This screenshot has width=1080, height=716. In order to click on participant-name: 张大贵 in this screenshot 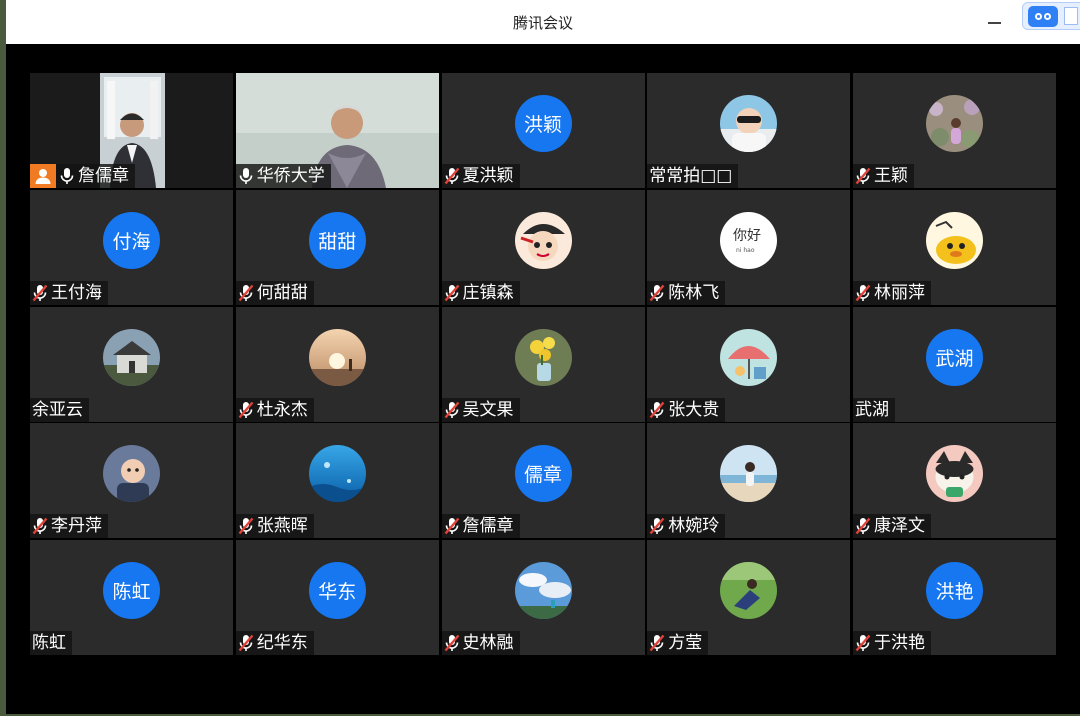, I will do `click(694, 409)`.